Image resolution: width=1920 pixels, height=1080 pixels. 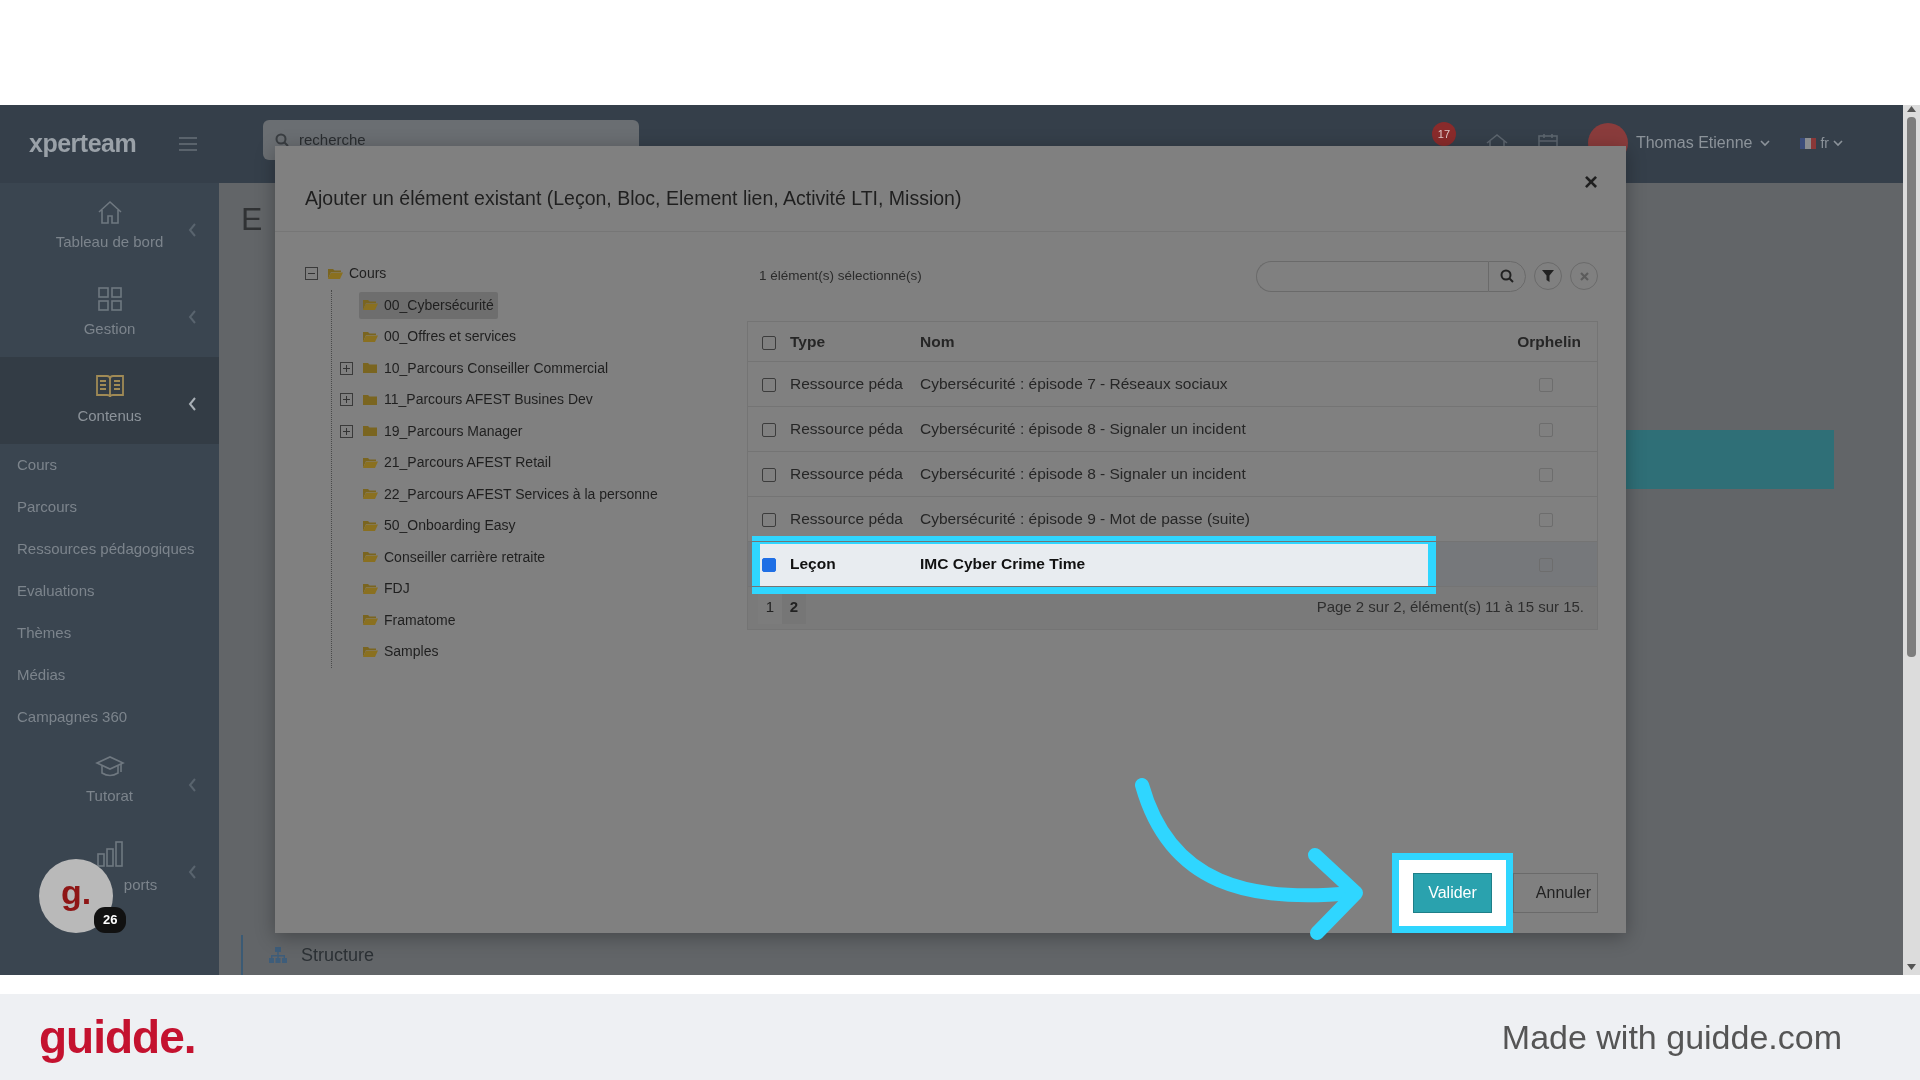 What do you see at coordinates (109, 675) in the screenshot?
I see `sidebar-link: Médias` at bounding box center [109, 675].